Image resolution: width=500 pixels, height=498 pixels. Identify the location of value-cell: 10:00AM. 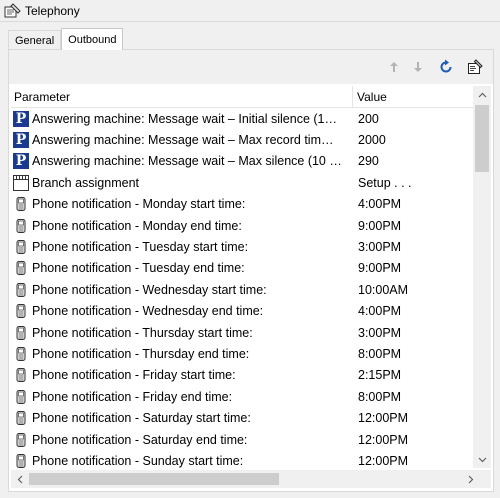
(380, 290).